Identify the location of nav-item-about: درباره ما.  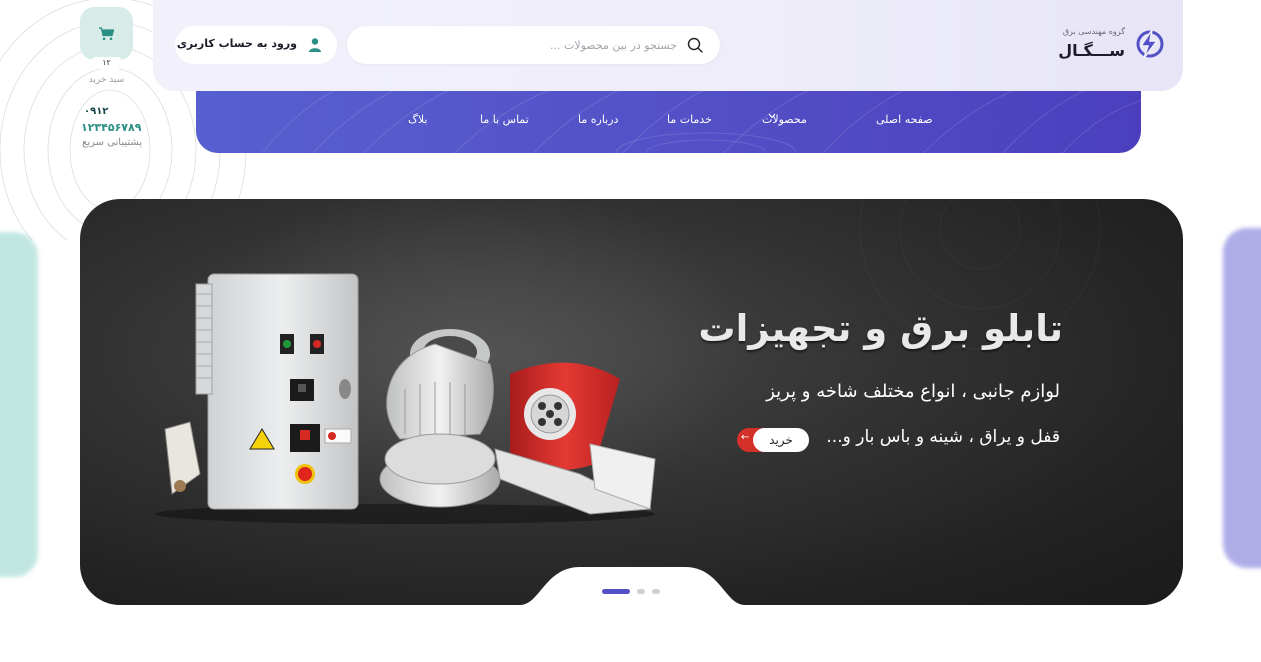
(598, 119).